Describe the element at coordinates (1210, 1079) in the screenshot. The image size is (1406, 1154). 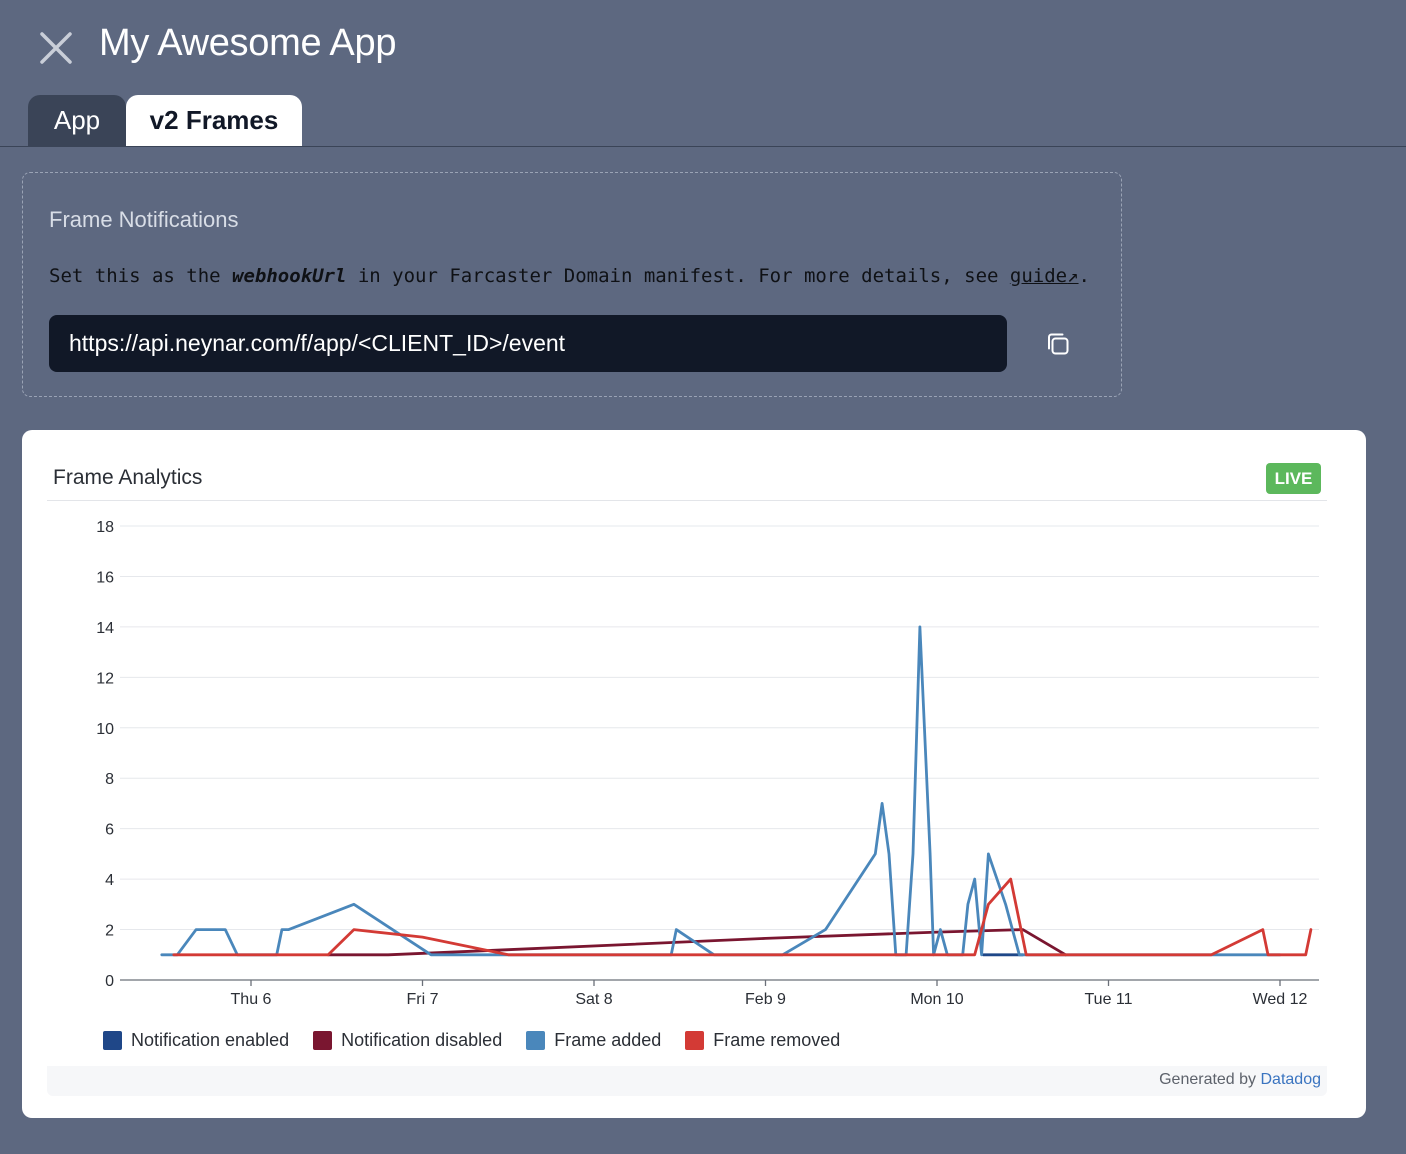
I see `generated-by-text: Generated by` at that location.